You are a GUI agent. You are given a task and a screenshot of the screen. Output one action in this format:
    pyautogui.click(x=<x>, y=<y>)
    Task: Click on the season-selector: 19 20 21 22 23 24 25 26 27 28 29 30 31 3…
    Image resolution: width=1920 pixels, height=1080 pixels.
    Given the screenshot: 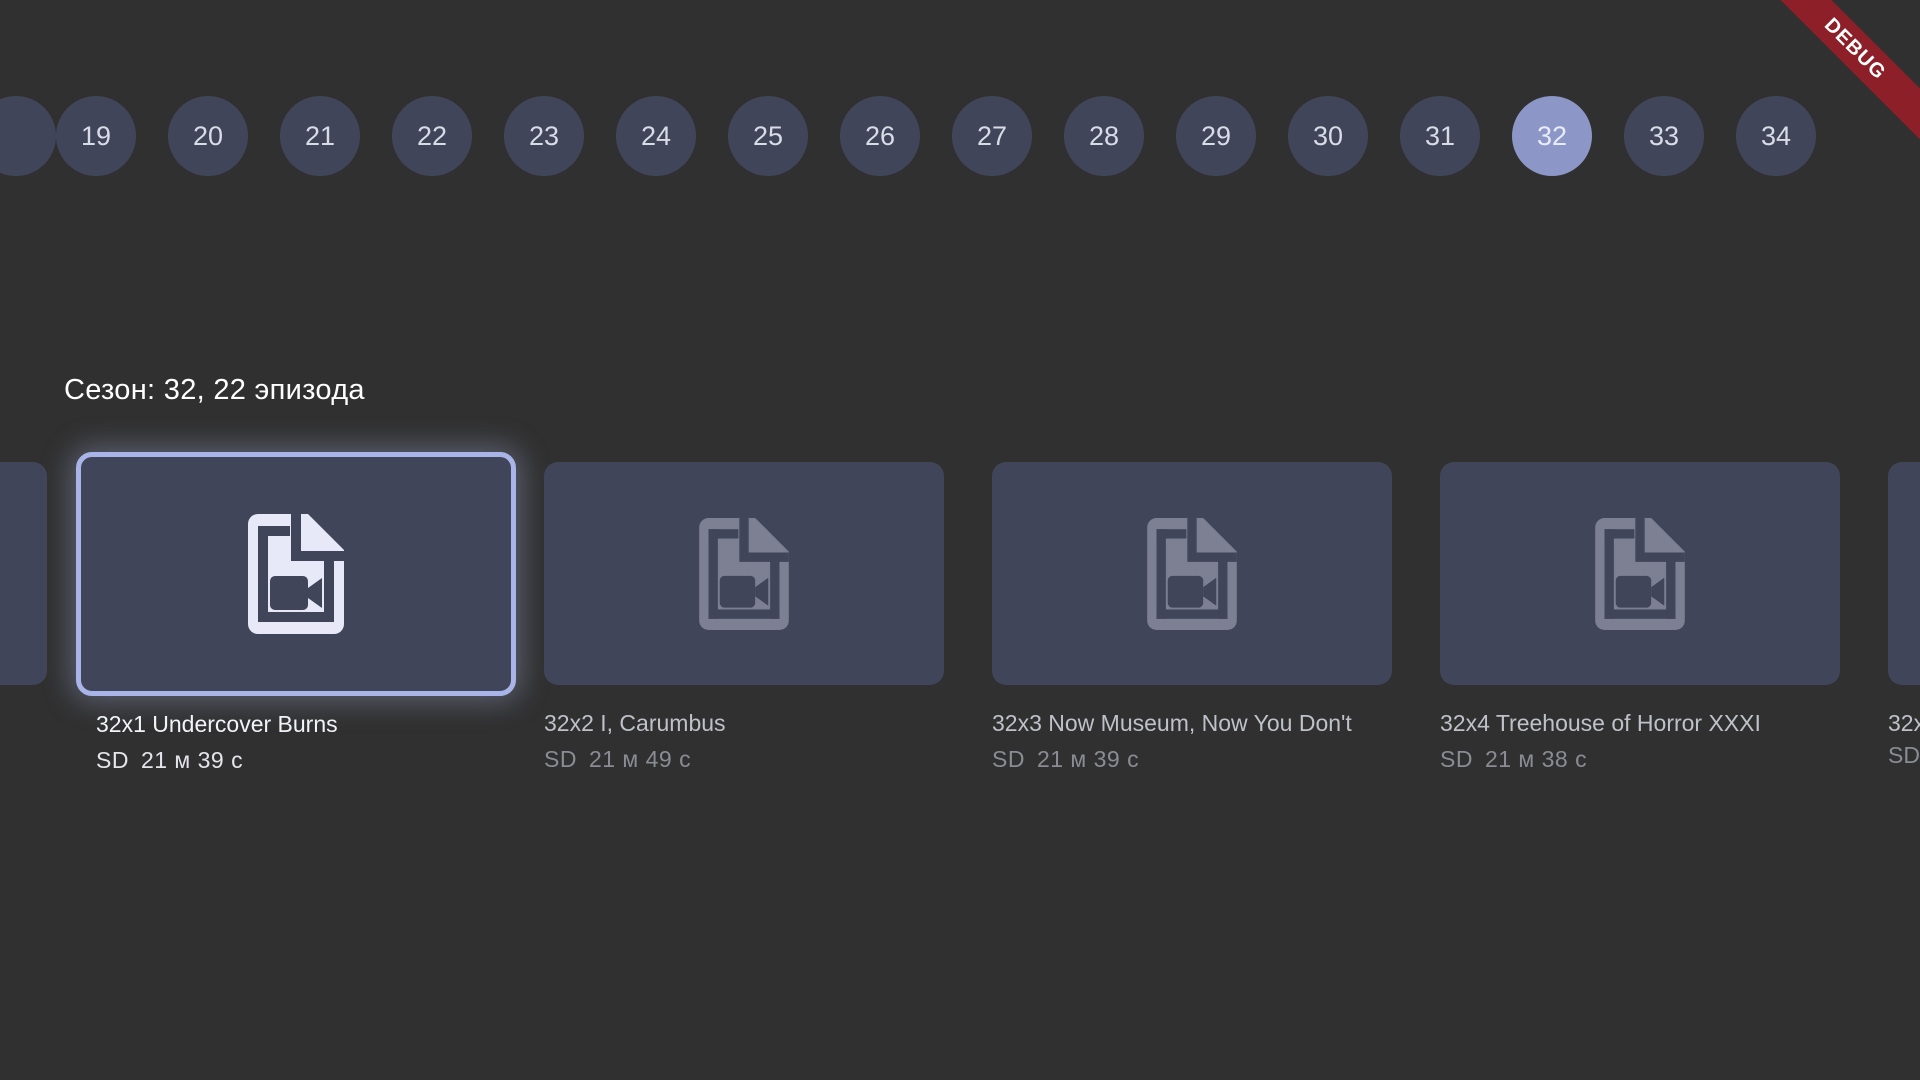 What is the action you would take?
    pyautogui.click(x=960, y=136)
    